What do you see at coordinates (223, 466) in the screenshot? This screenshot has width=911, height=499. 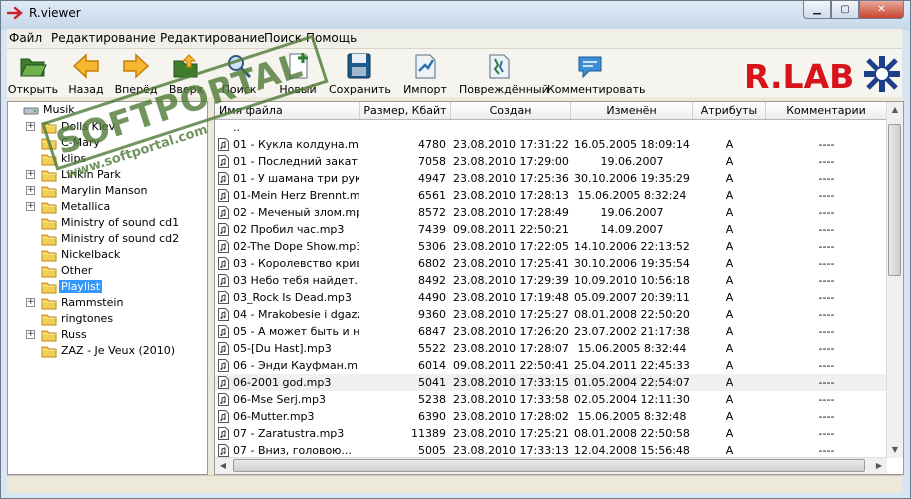 I see `scroll-left-icon: ◀` at bounding box center [223, 466].